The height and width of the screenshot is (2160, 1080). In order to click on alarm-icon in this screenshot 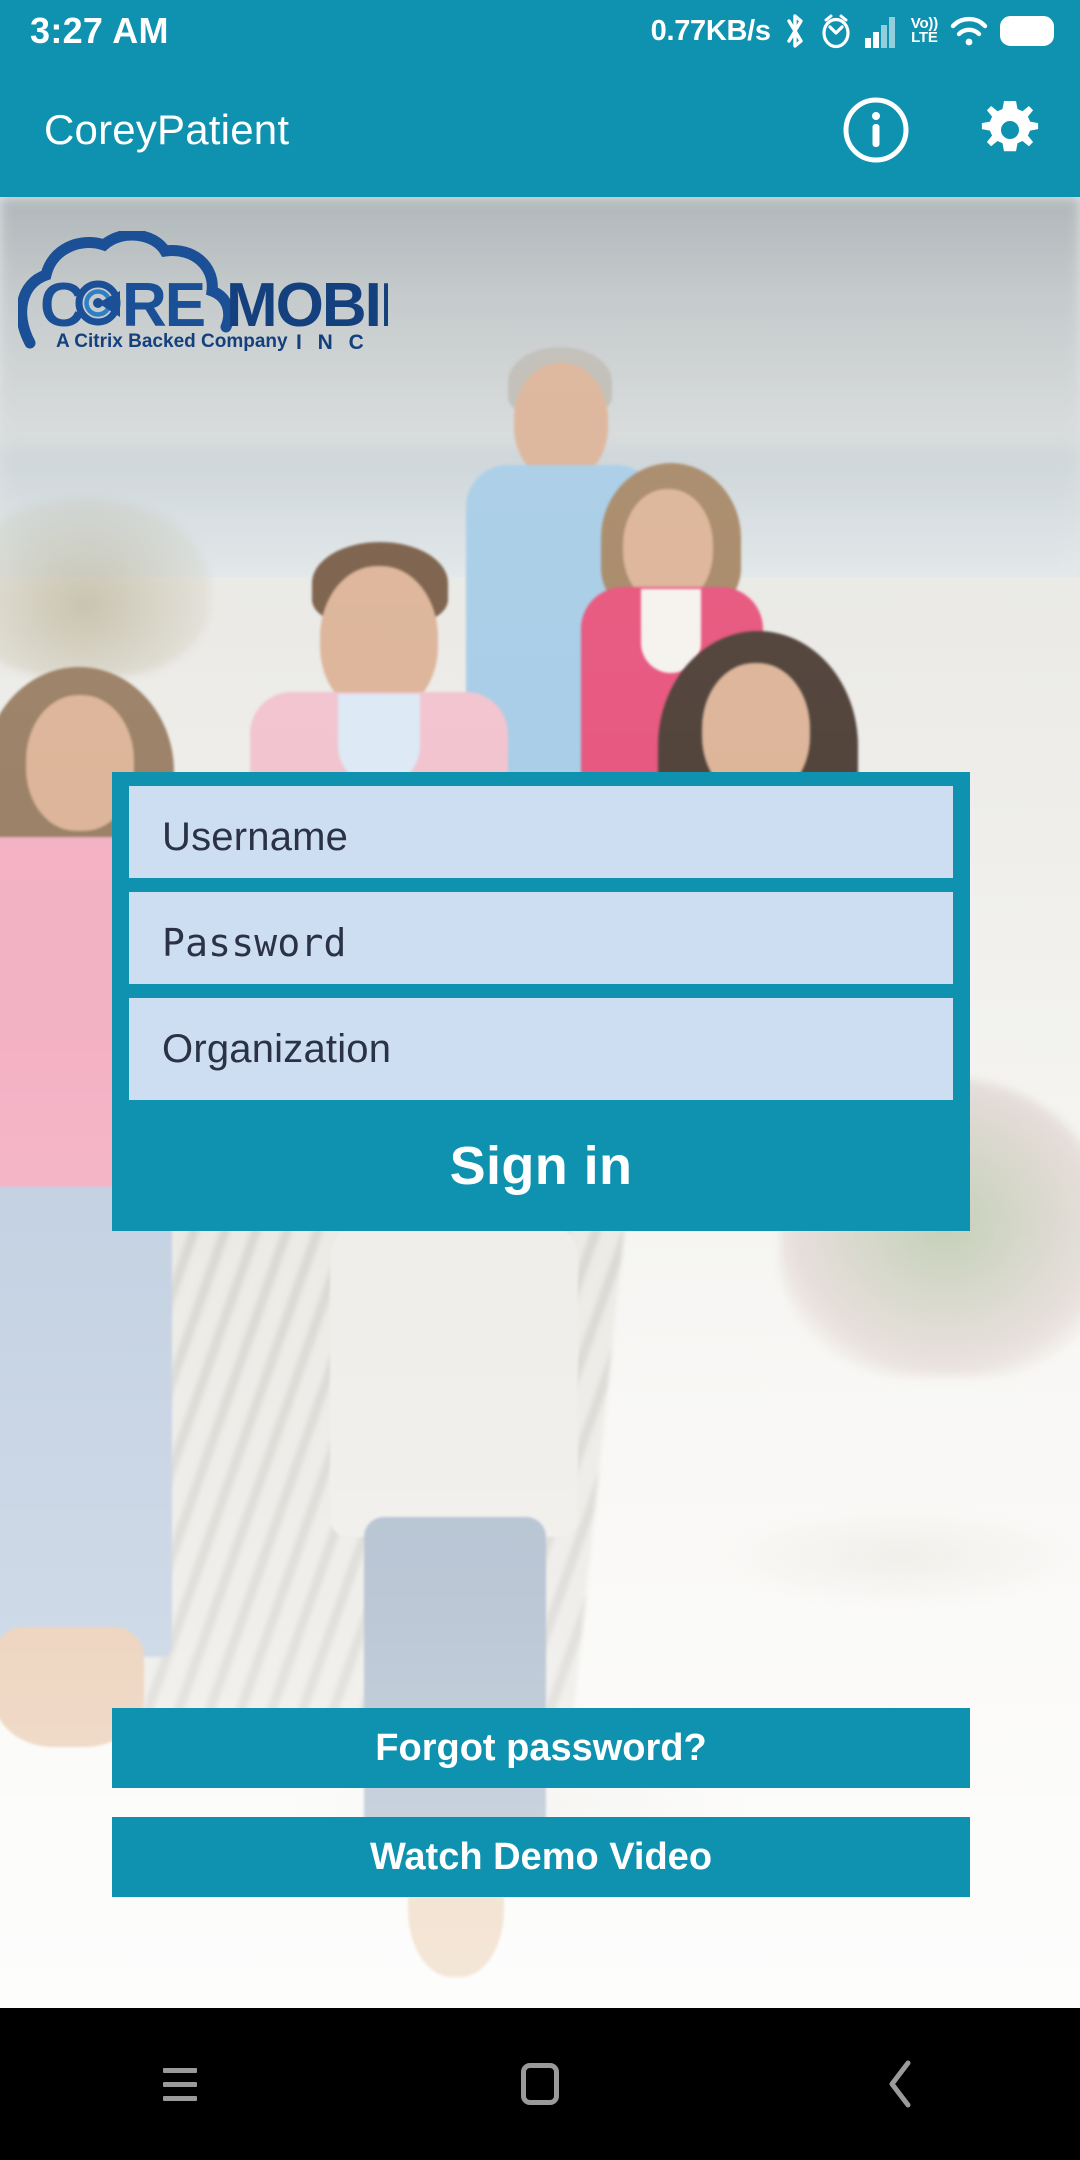, I will do `click(836, 31)`.